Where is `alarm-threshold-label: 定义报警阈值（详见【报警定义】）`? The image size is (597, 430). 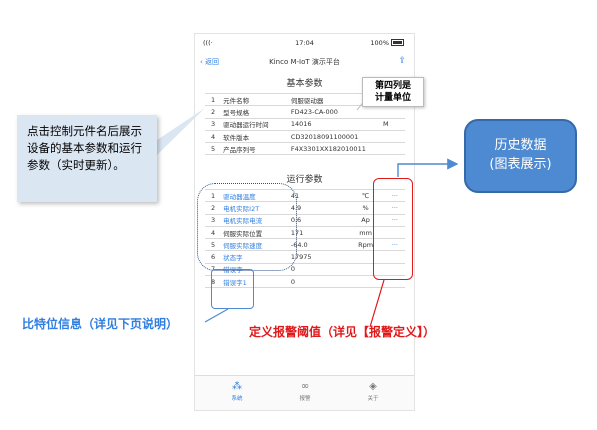 alarm-threshold-label: 定义报警阈值（详见【报警定义】） is located at coordinates (342, 332).